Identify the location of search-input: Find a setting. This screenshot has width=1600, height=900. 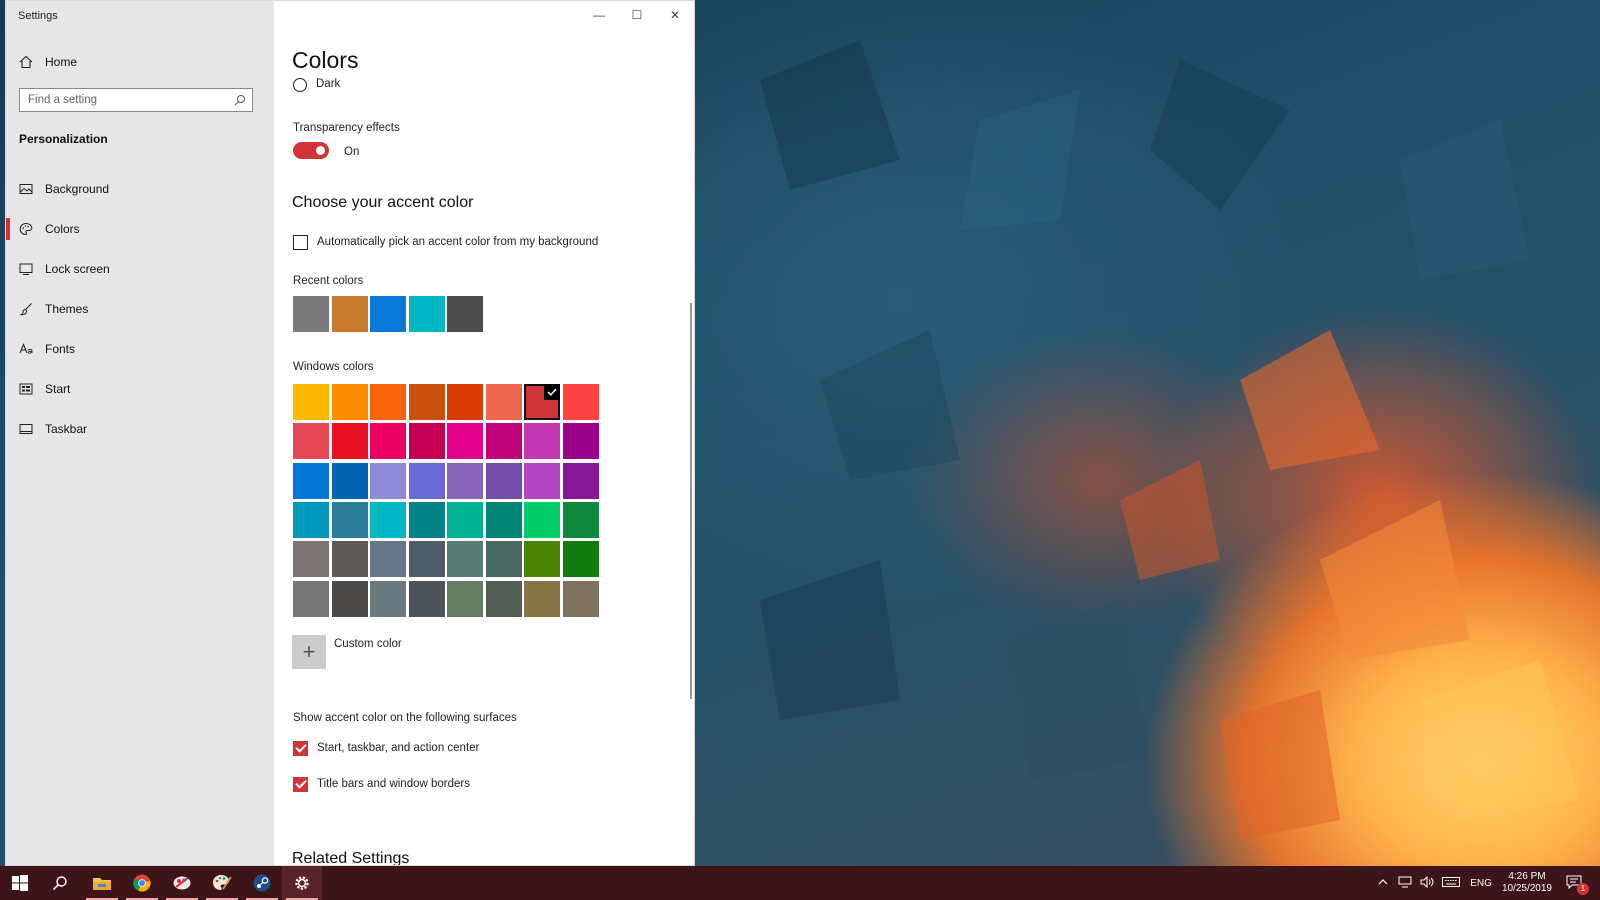
(136, 100).